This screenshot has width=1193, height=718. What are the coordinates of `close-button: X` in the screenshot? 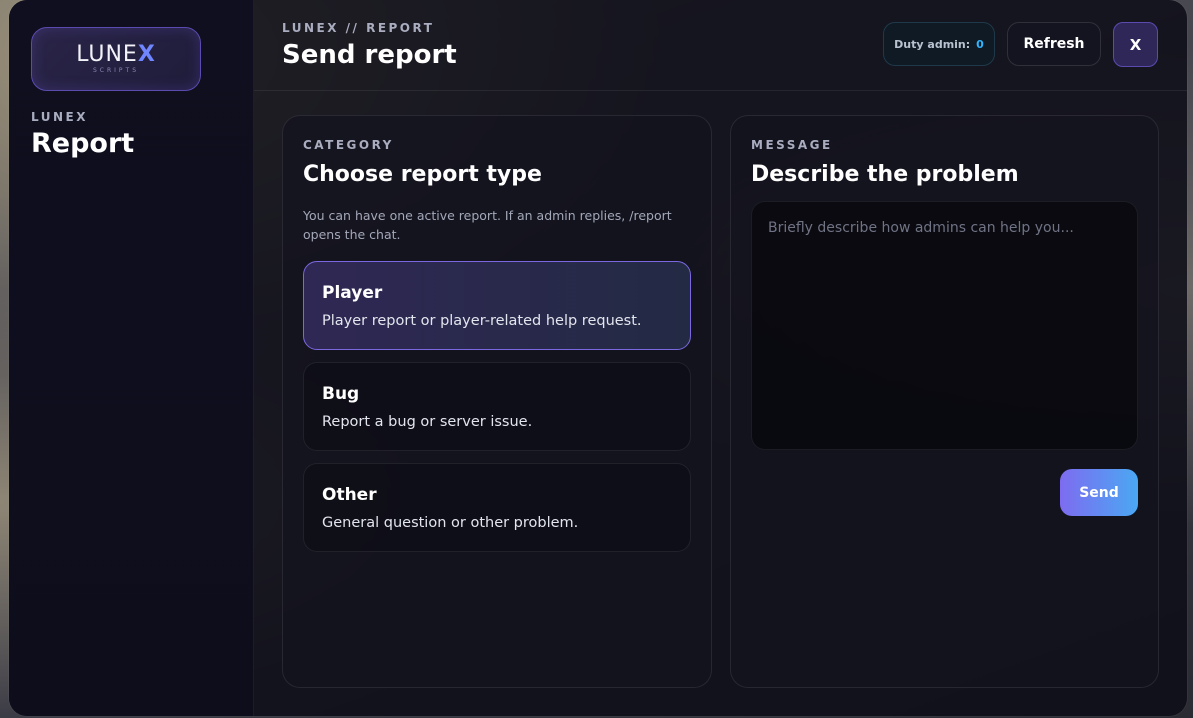 It's located at (1135, 44).